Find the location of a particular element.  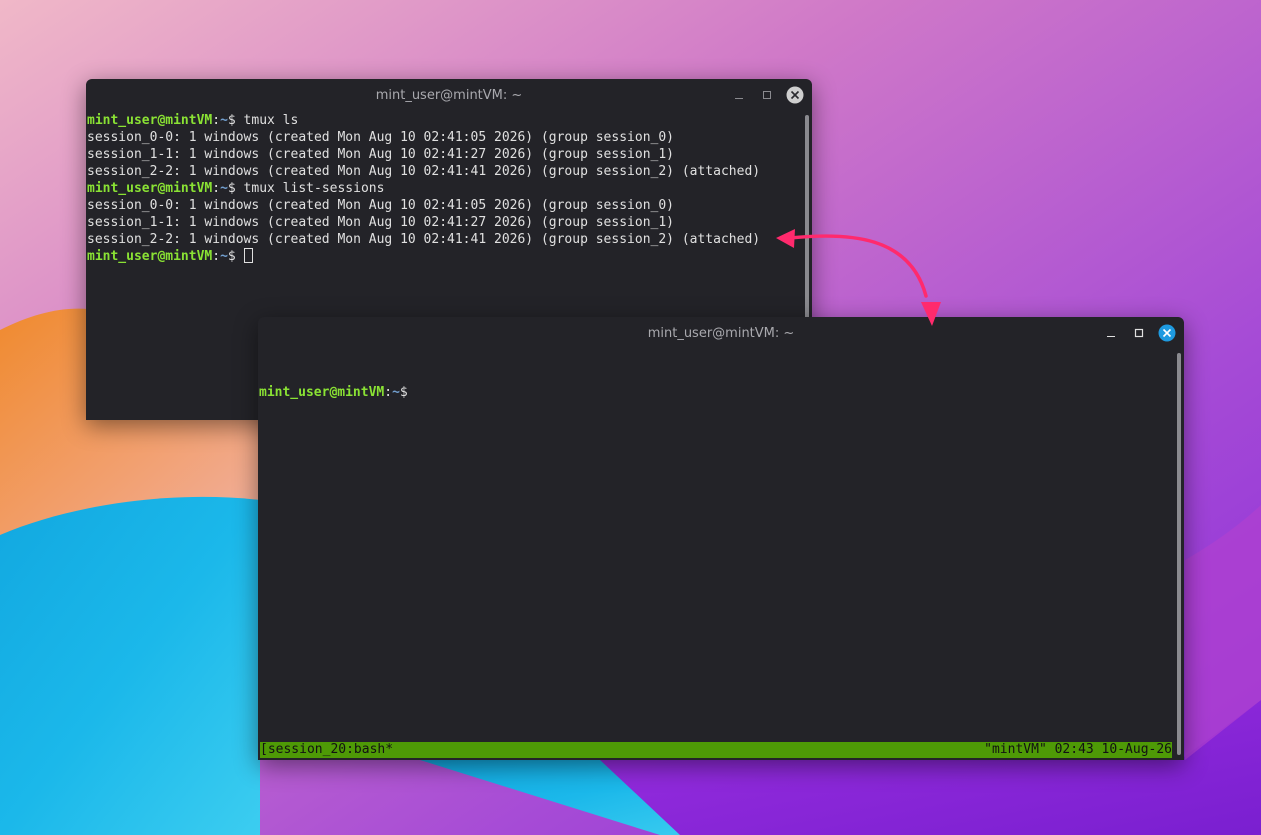

command-text: tmux list-sessions is located at coordinates (314, 188).